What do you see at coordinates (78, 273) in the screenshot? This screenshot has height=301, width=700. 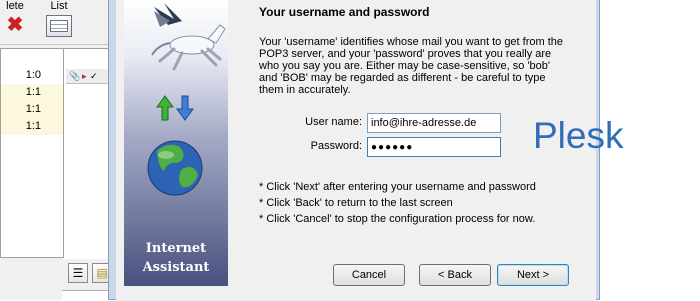 I see `list-view-icon: ☰` at bounding box center [78, 273].